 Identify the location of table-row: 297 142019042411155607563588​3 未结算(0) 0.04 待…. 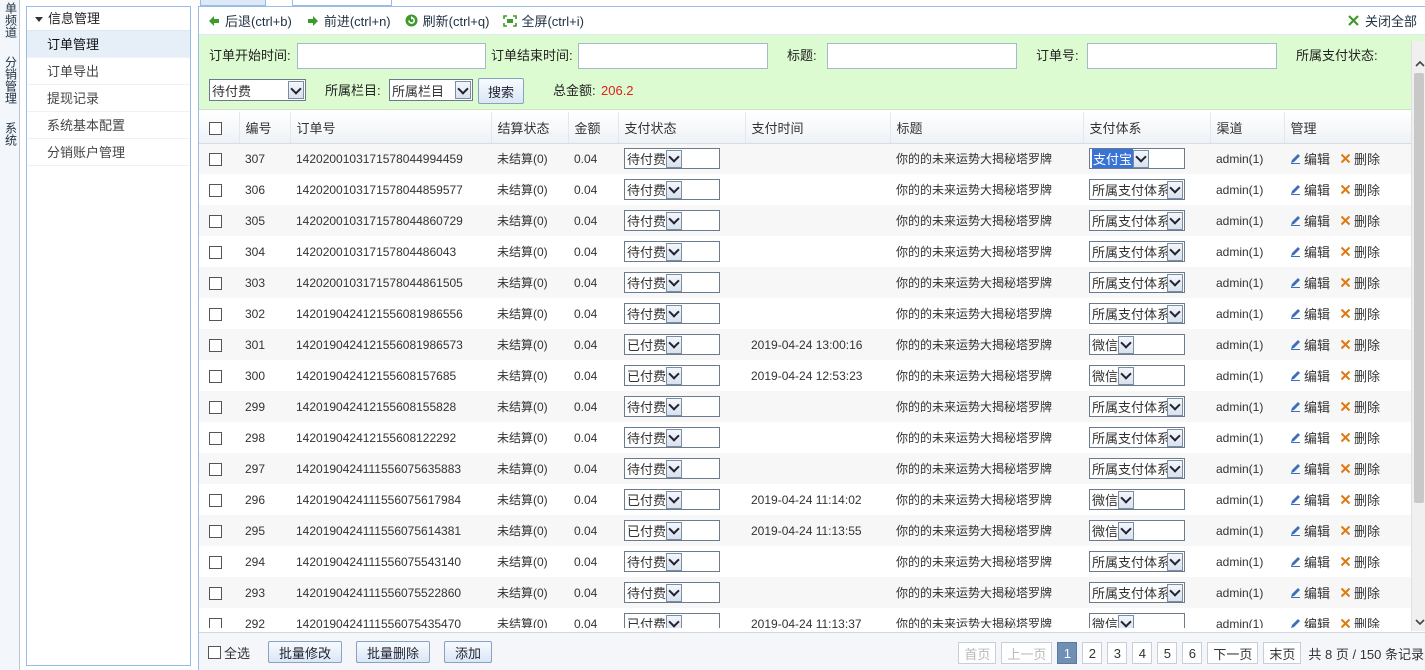
(805, 468).